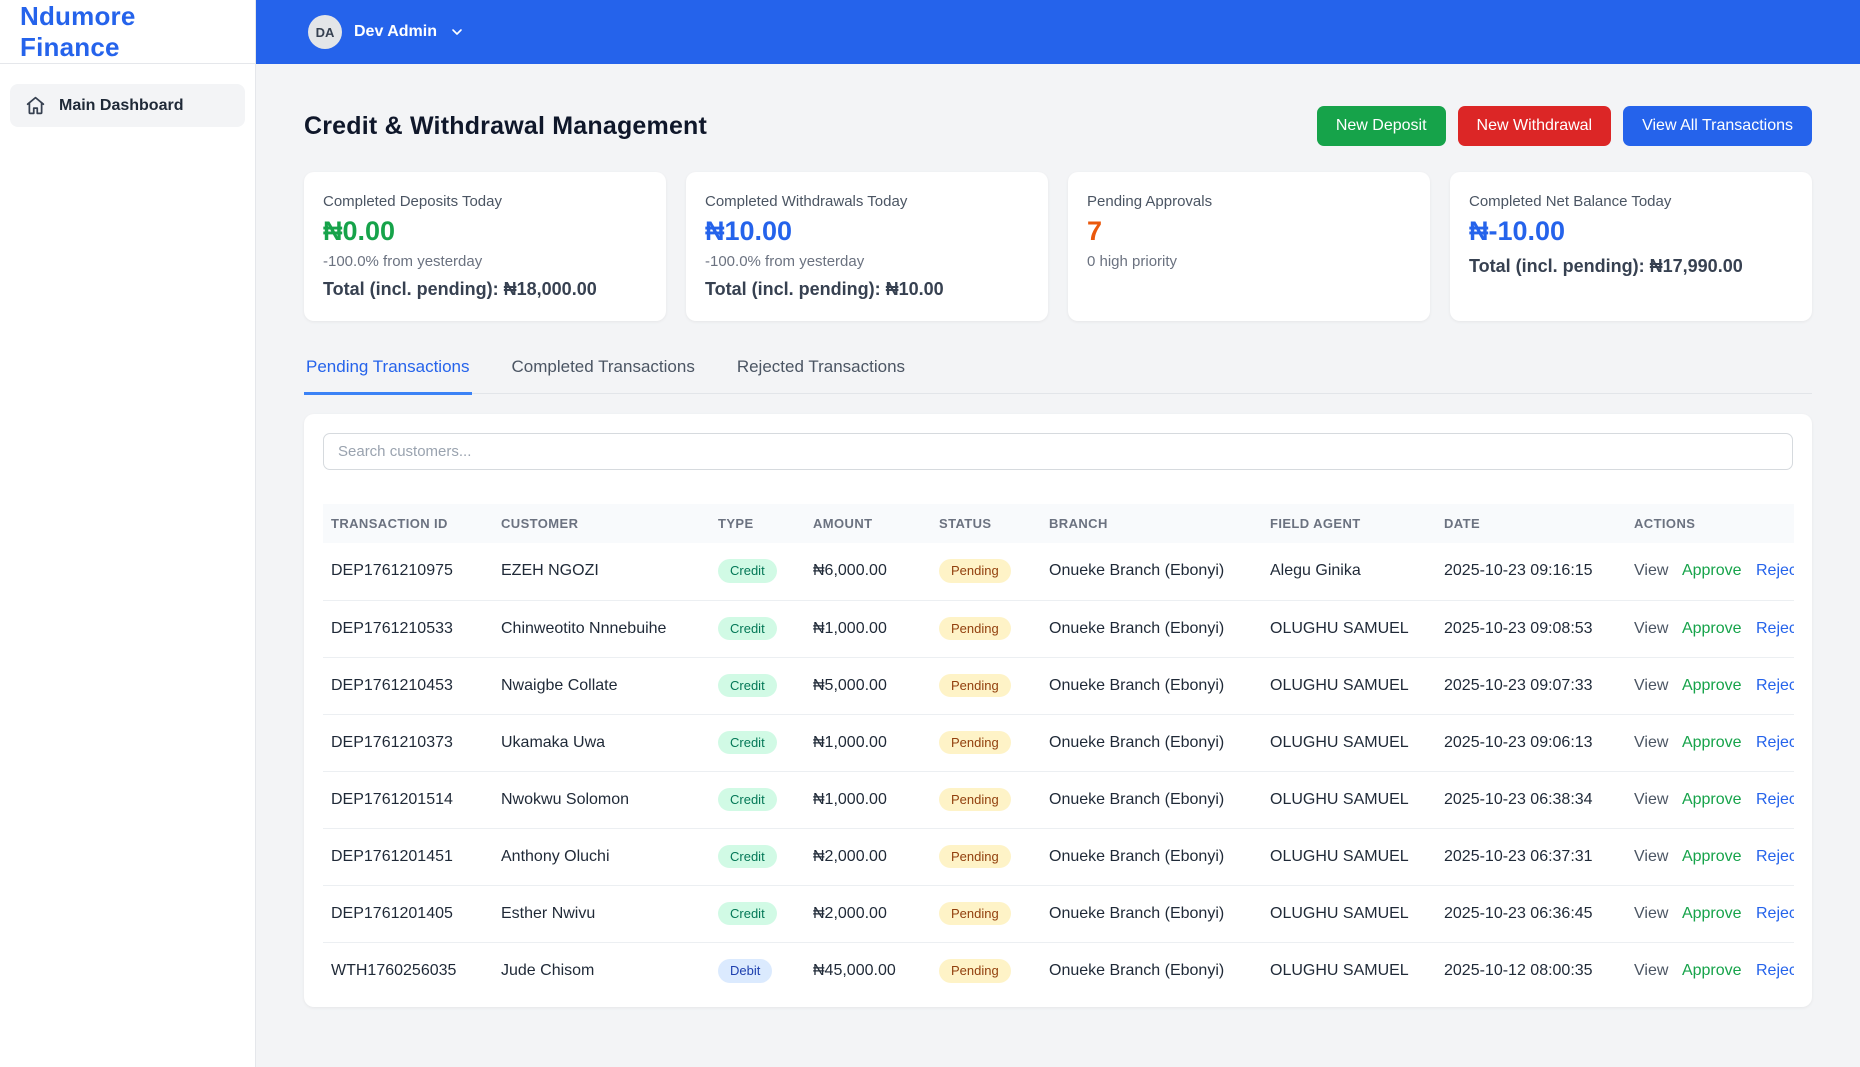 The width and height of the screenshot is (1860, 1067). Describe the element at coordinates (868, 913) in the screenshot. I see `cell-amount: ₦2,000.00` at that location.